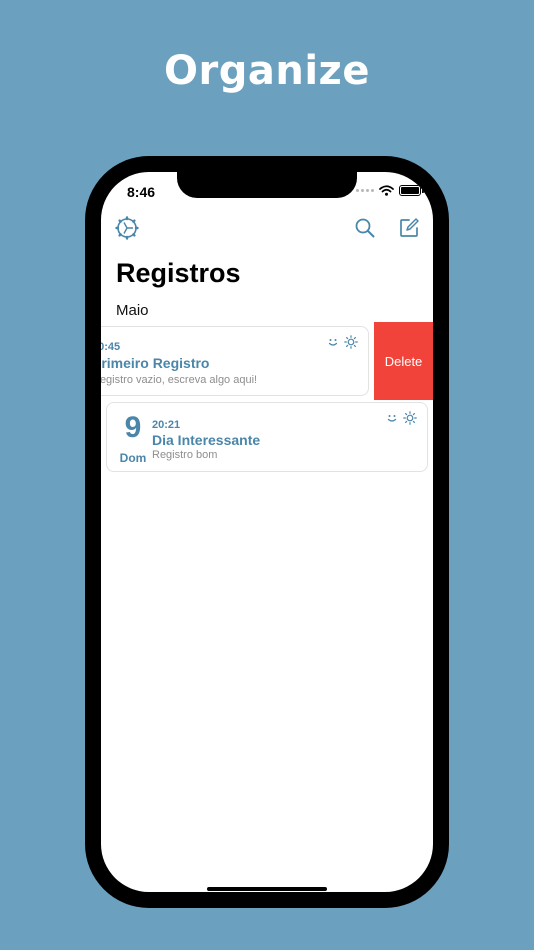 This screenshot has height=950, width=534. What do you see at coordinates (185, 455) in the screenshot?
I see `entry-preview: Registro bom` at bounding box center [185, 455].